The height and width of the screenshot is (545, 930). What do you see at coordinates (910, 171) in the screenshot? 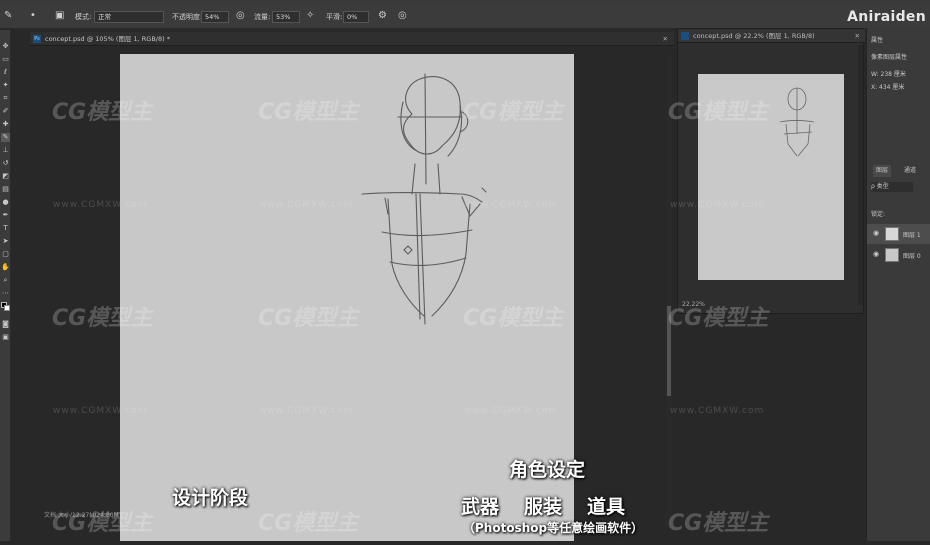
I see `tab-channels: 通道` at bounding box center [910, 171].